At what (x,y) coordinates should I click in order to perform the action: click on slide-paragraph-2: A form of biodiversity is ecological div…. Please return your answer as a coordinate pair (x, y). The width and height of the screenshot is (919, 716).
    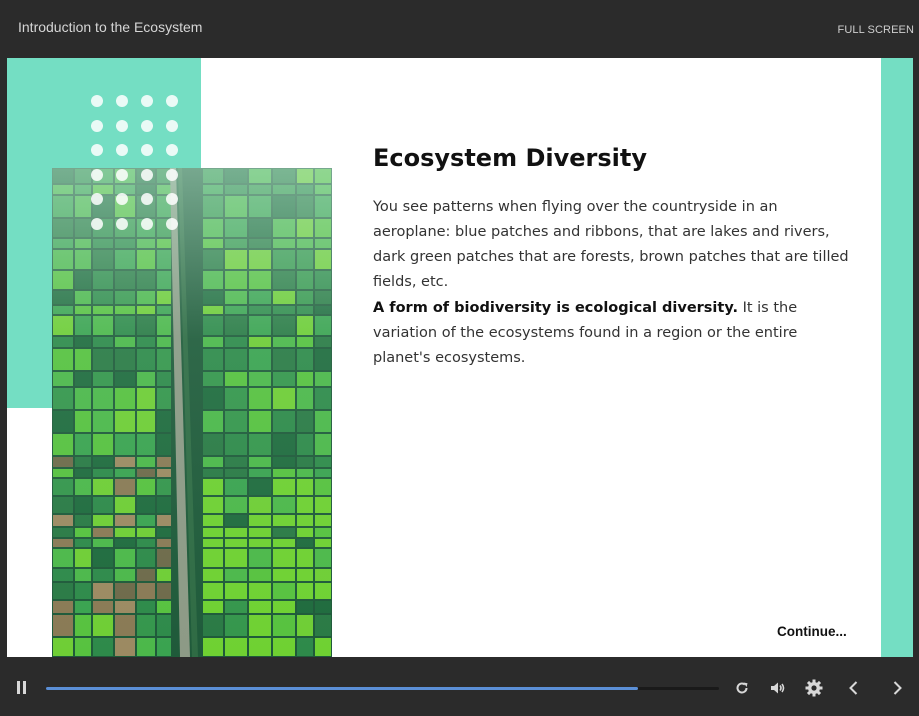
    Looking at the image, I should click on (613, 333).